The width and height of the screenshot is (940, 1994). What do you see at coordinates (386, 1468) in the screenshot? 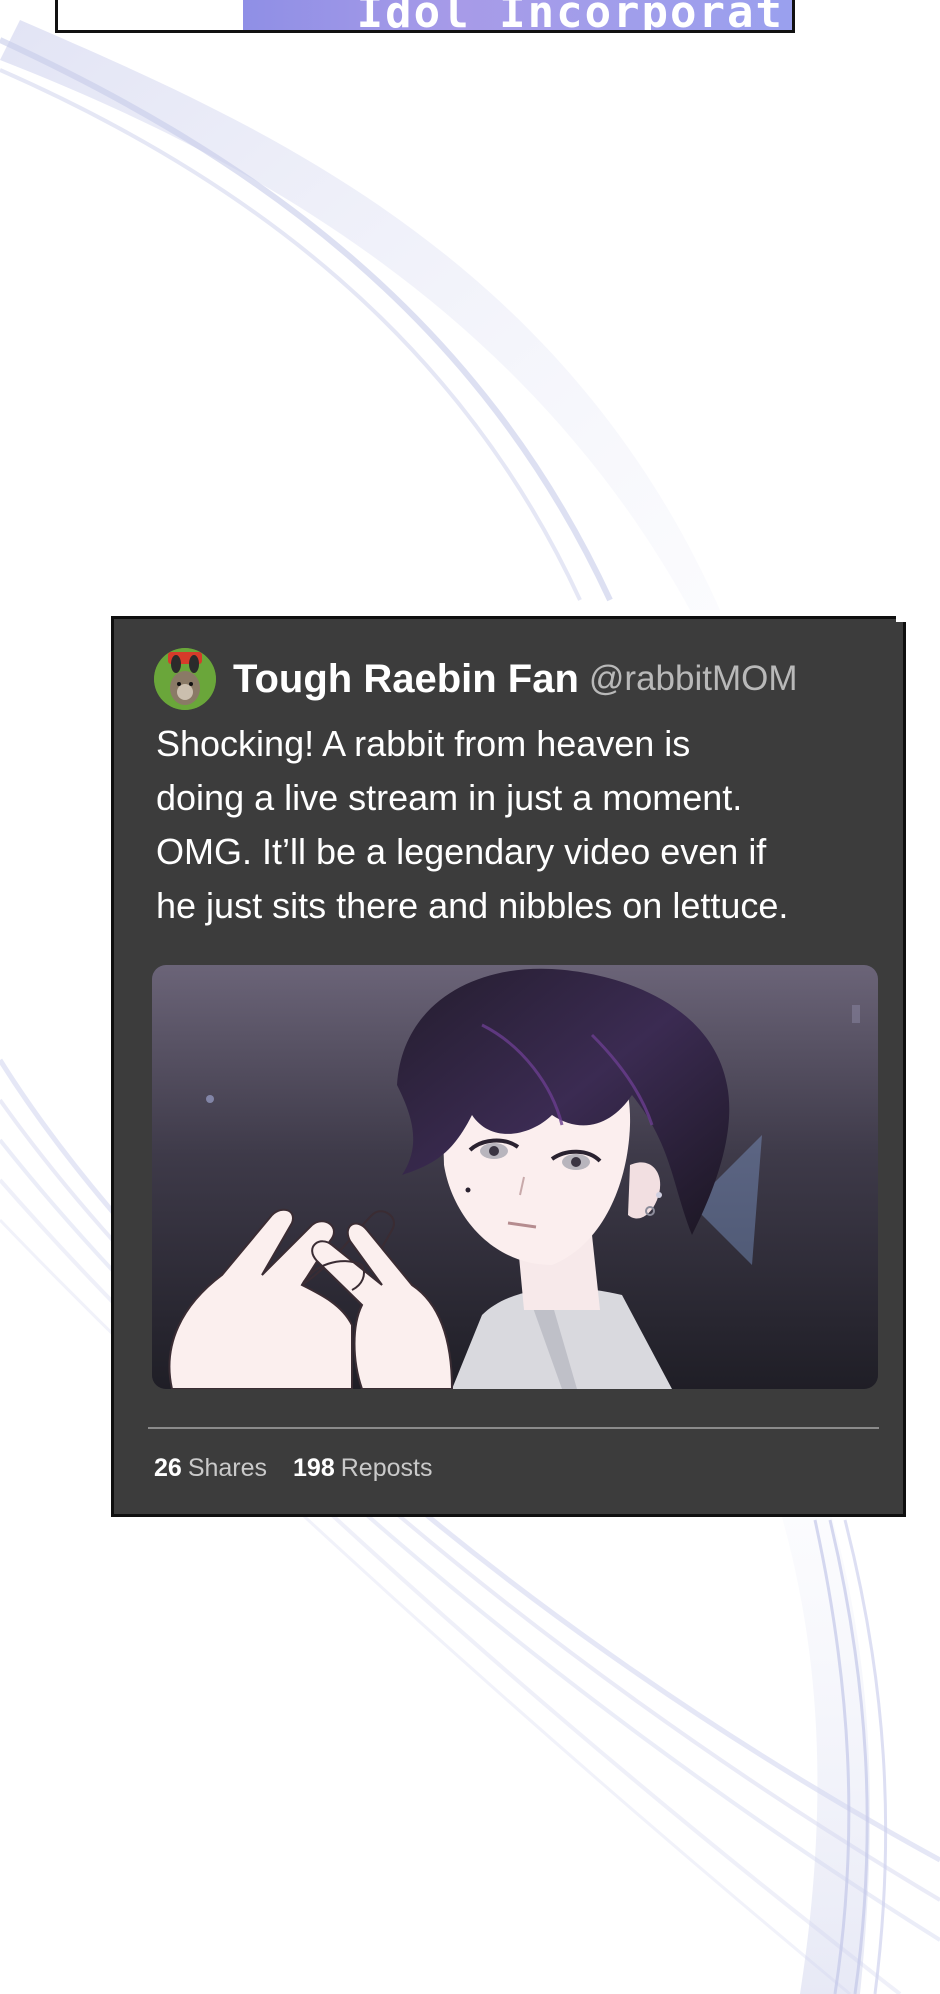
I see `reposts-label: Reposts` at bounding box center [386, 1468].